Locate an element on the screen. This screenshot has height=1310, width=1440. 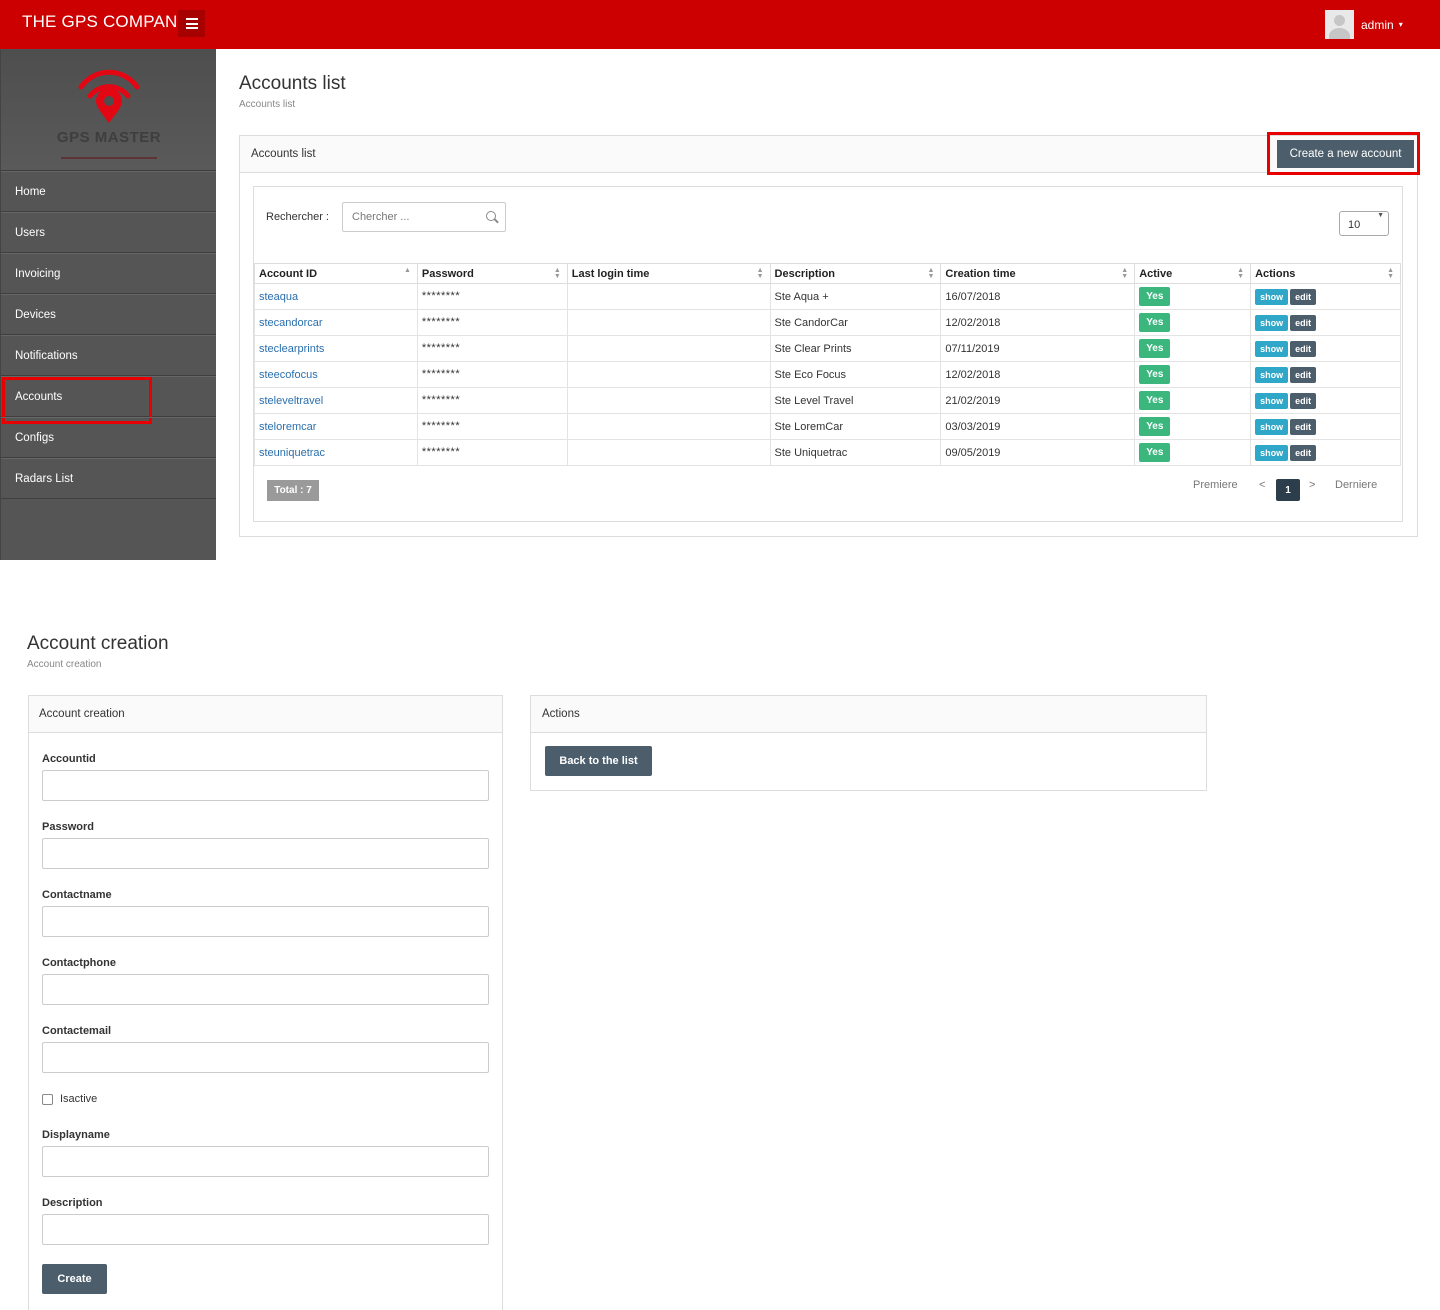
password-field is located at coordinates (265, 853).